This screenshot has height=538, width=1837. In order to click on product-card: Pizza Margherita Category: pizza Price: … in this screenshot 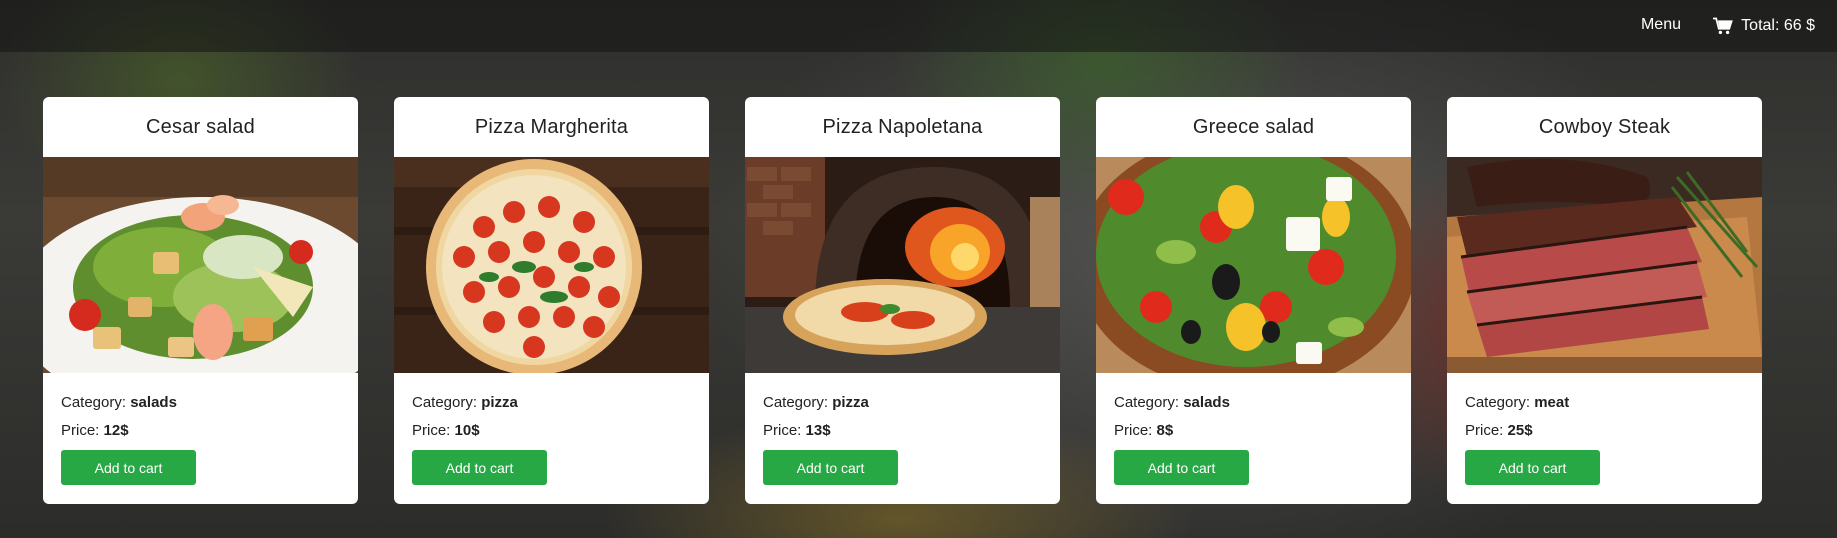, I will do `click(551, 300)`.